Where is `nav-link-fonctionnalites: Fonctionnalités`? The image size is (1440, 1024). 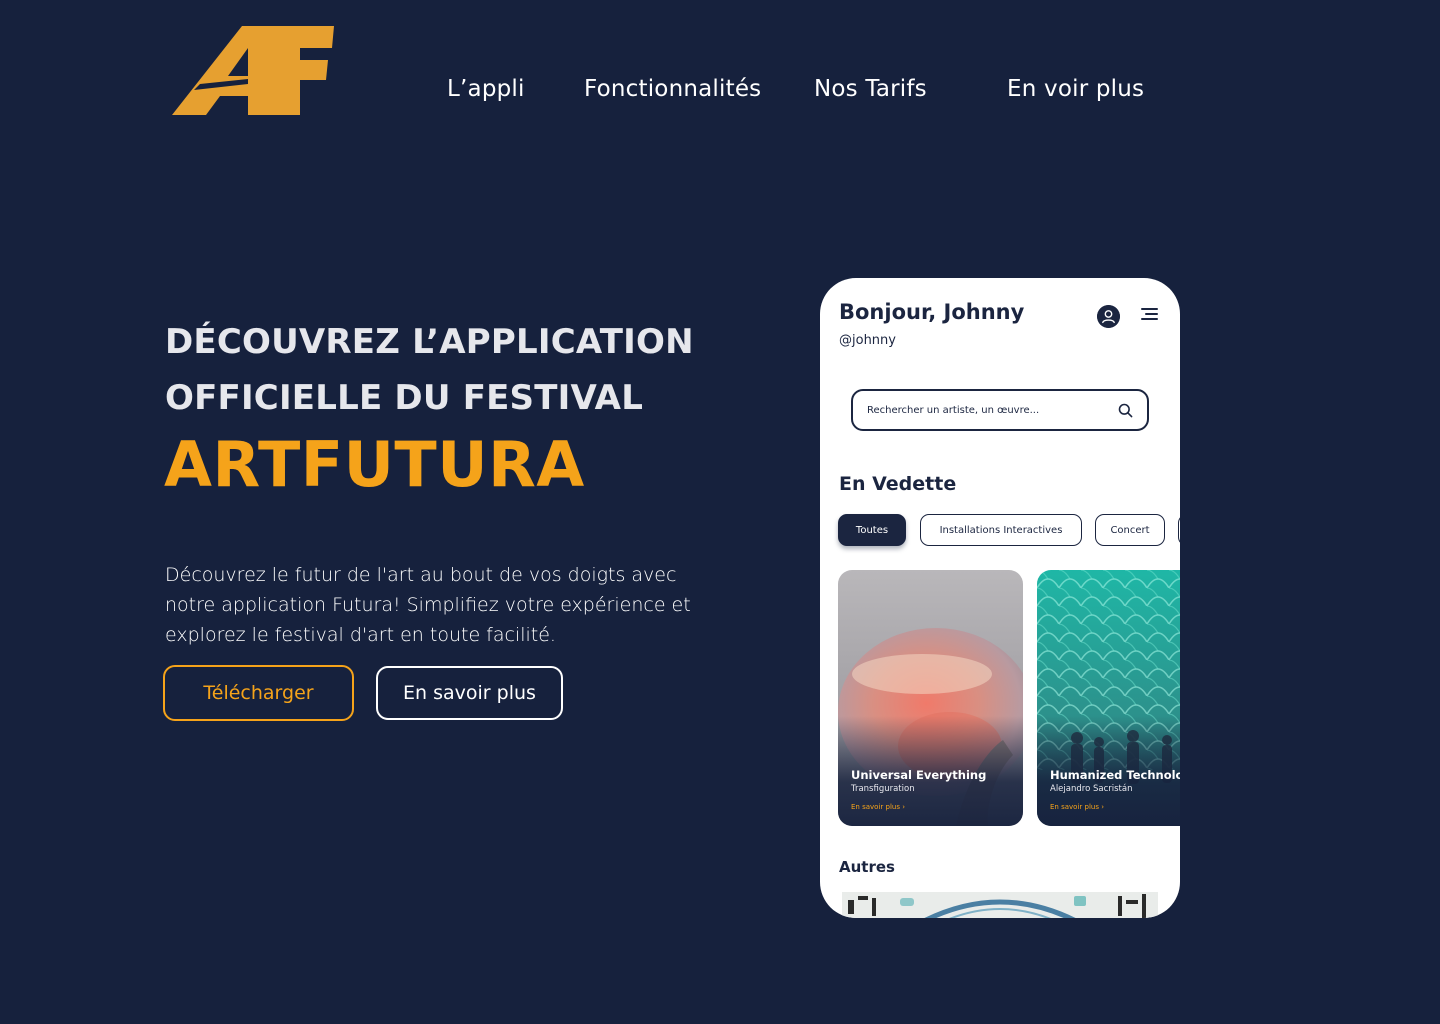
nav-link-fonctionnalites: Fonctionnalités is located at coordinates (672, 89).